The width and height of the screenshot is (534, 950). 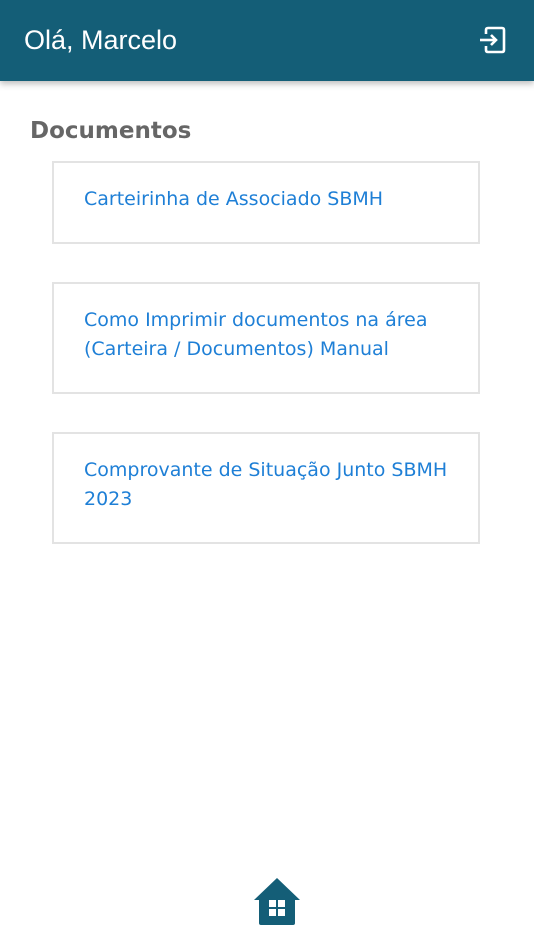 I want to click on section-title: Documentos, so click(x=111, y=131).